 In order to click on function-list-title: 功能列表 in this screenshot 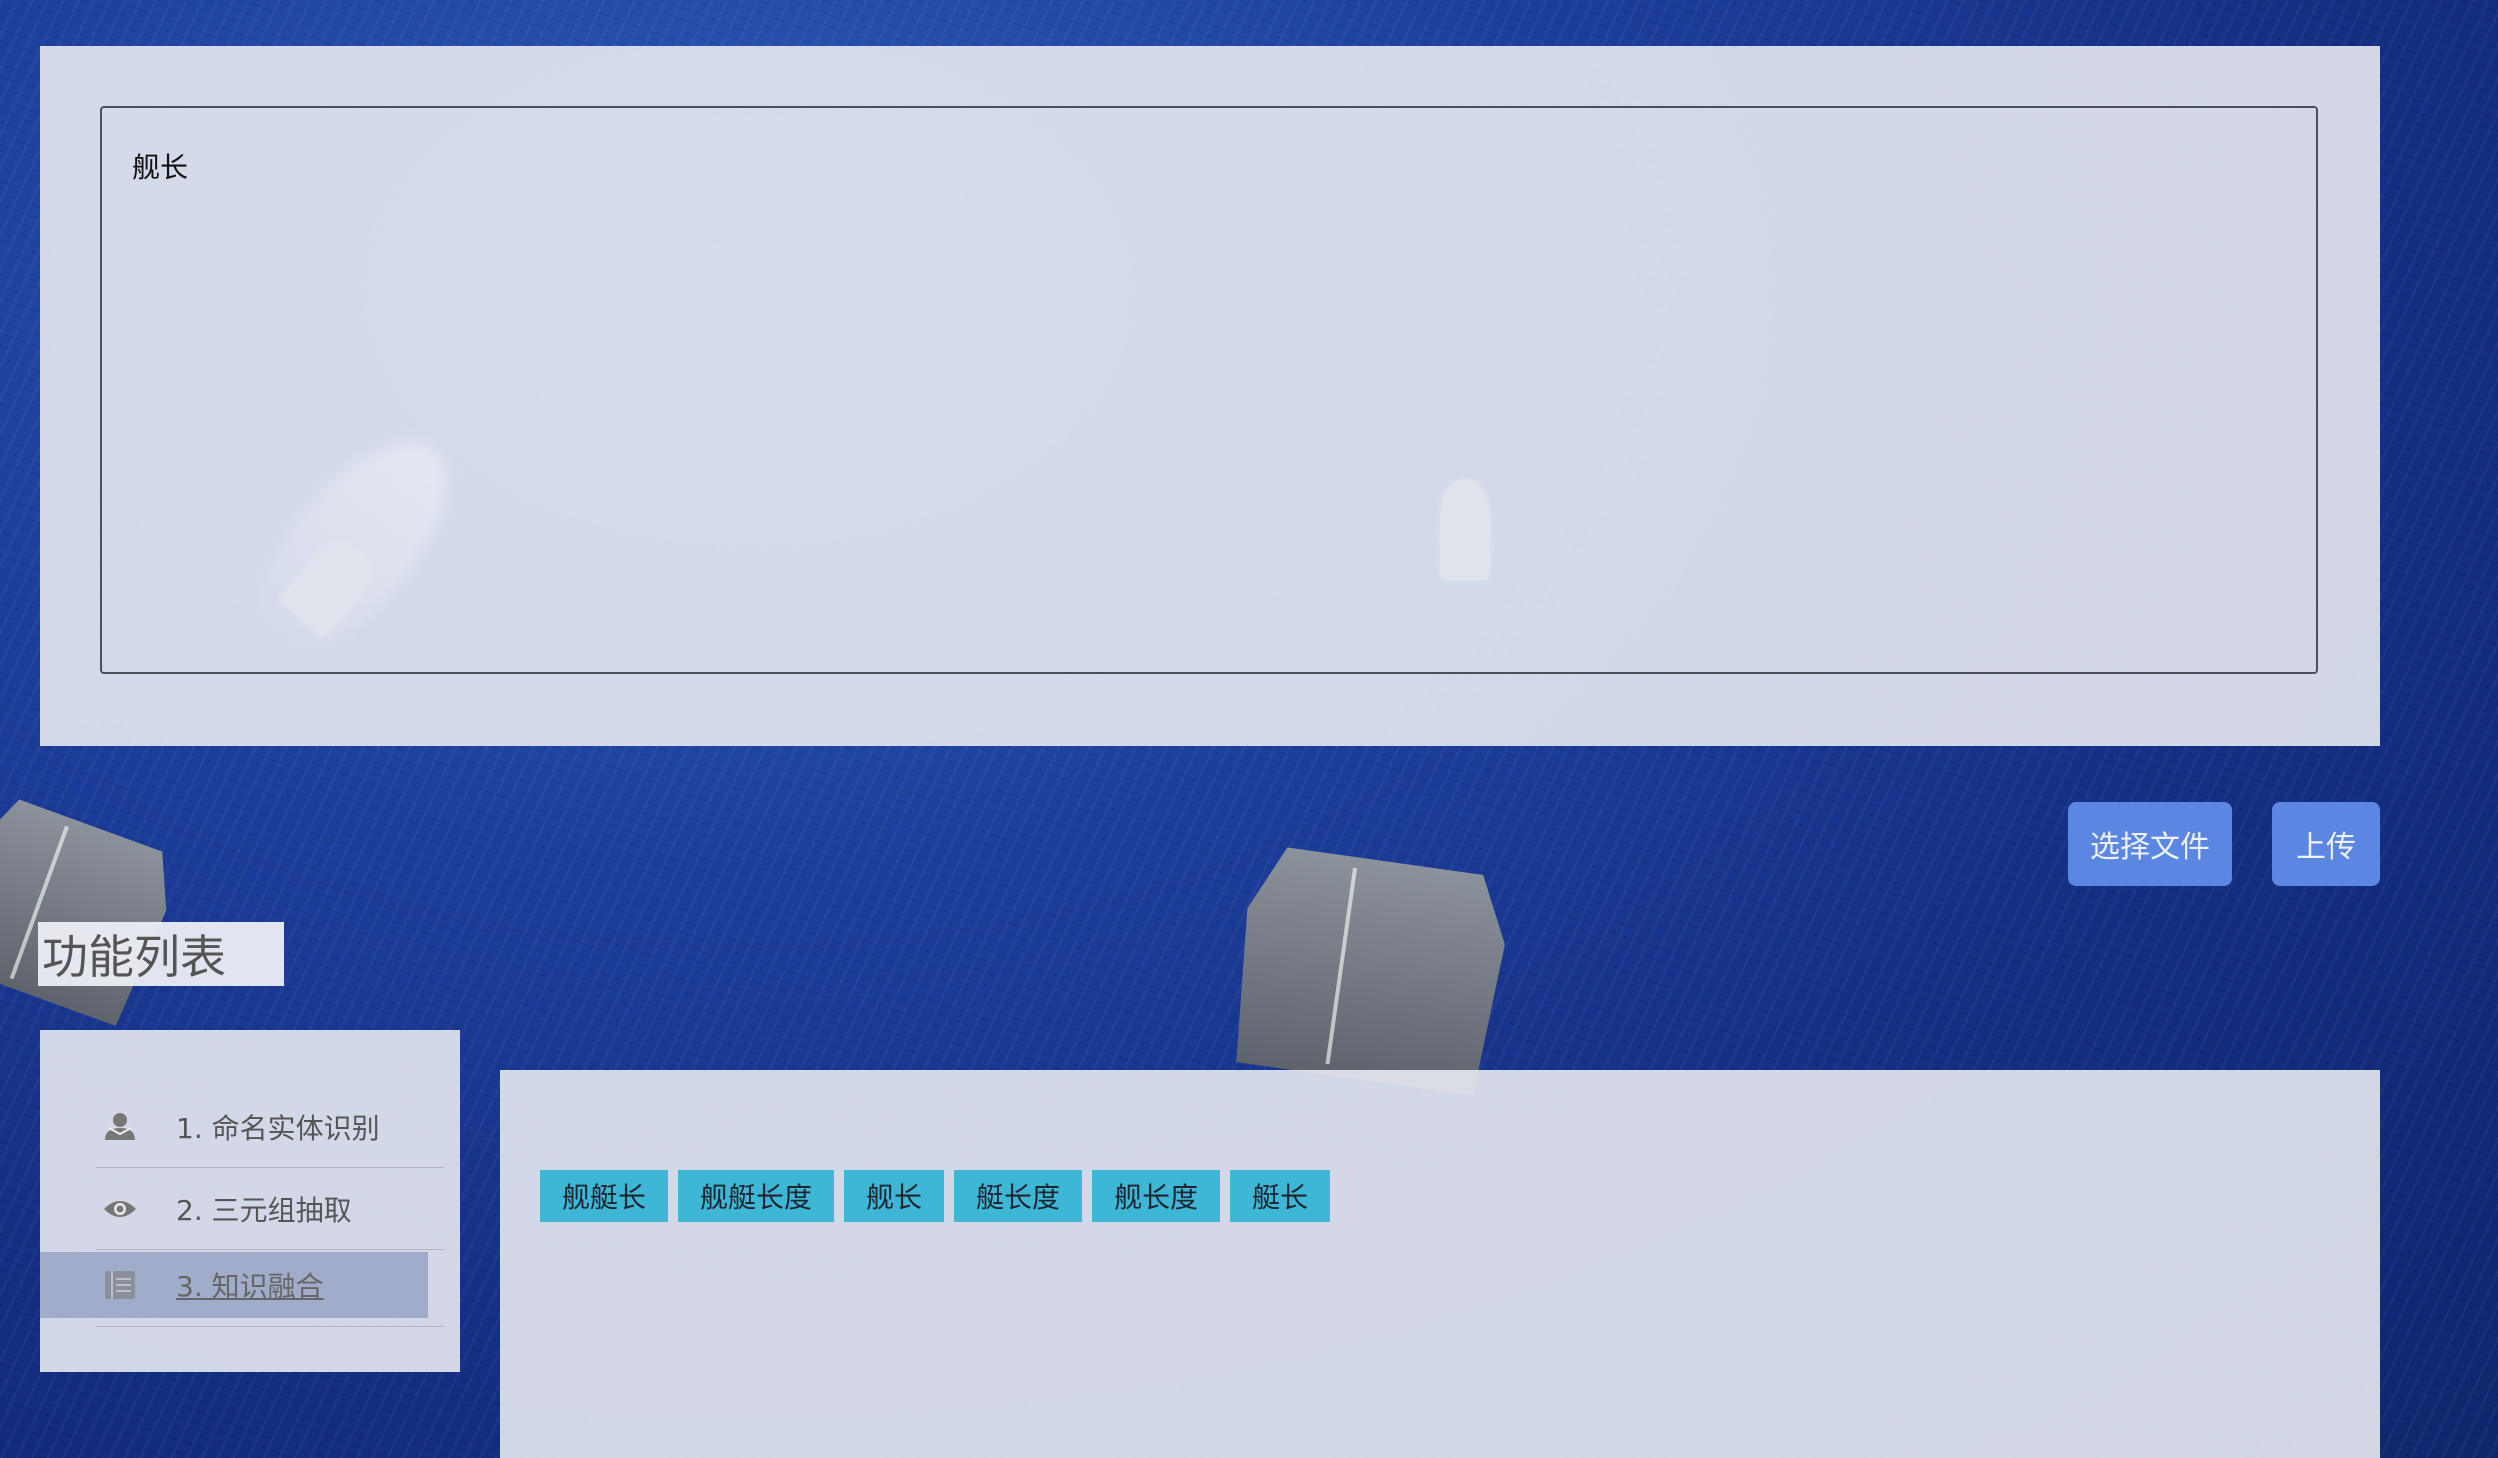, I will do `click(161, 954)`.